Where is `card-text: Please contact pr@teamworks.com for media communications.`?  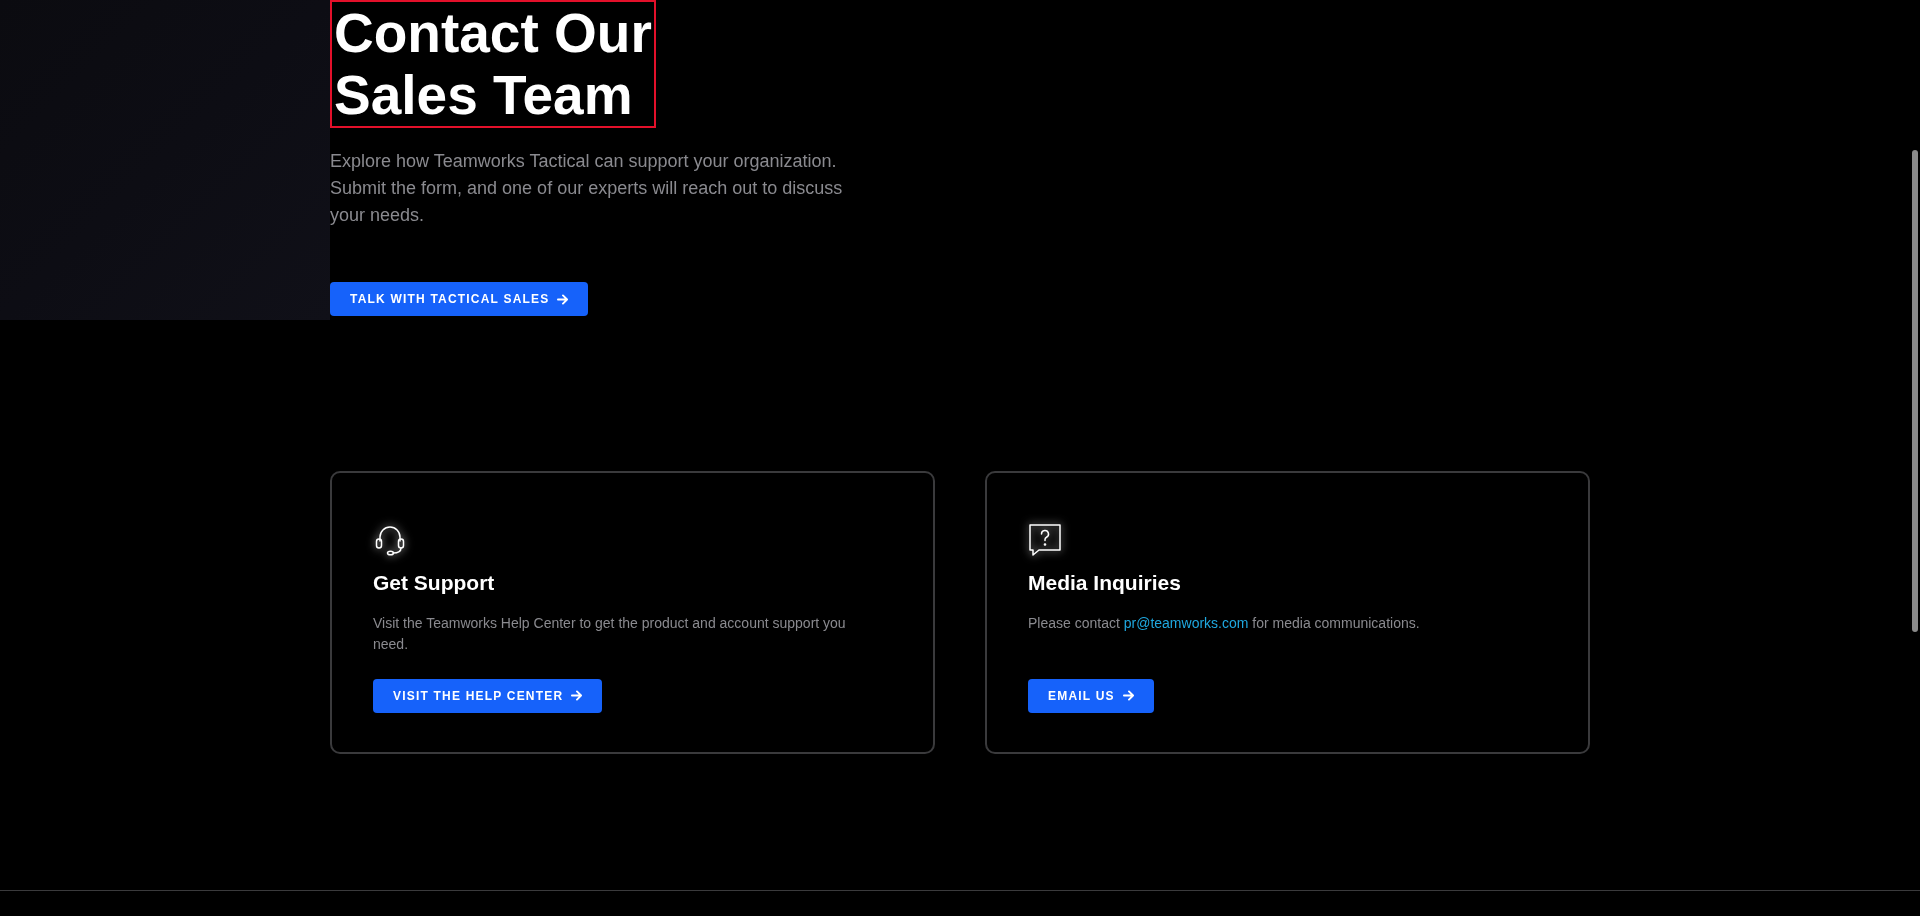 card-text: Please contact pr@teamworks.com for media communications. is located at coordinates (1224, 623).